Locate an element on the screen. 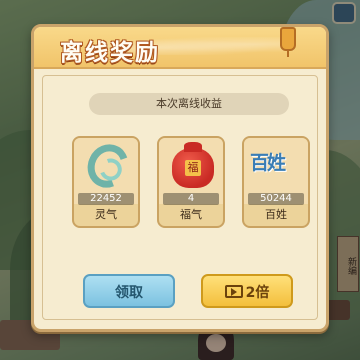  double-reward-label: 2倍 is located at coordinates (257, 293).